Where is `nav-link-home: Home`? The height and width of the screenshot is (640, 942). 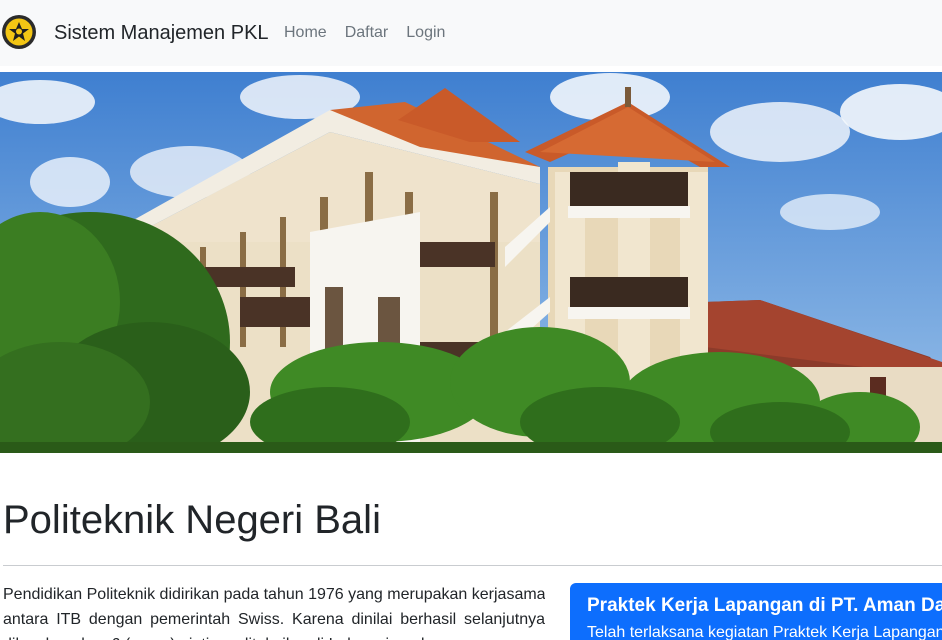 nav-link-home: Home is located at coordinates (305, 33).